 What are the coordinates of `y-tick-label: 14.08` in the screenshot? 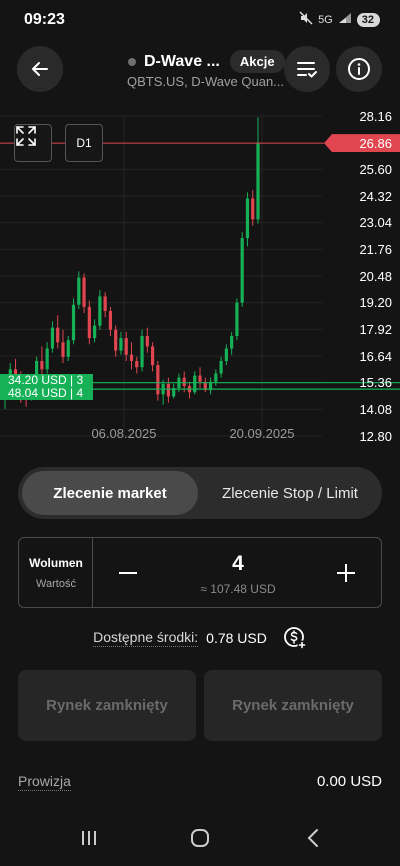 It's located at (375, 409).